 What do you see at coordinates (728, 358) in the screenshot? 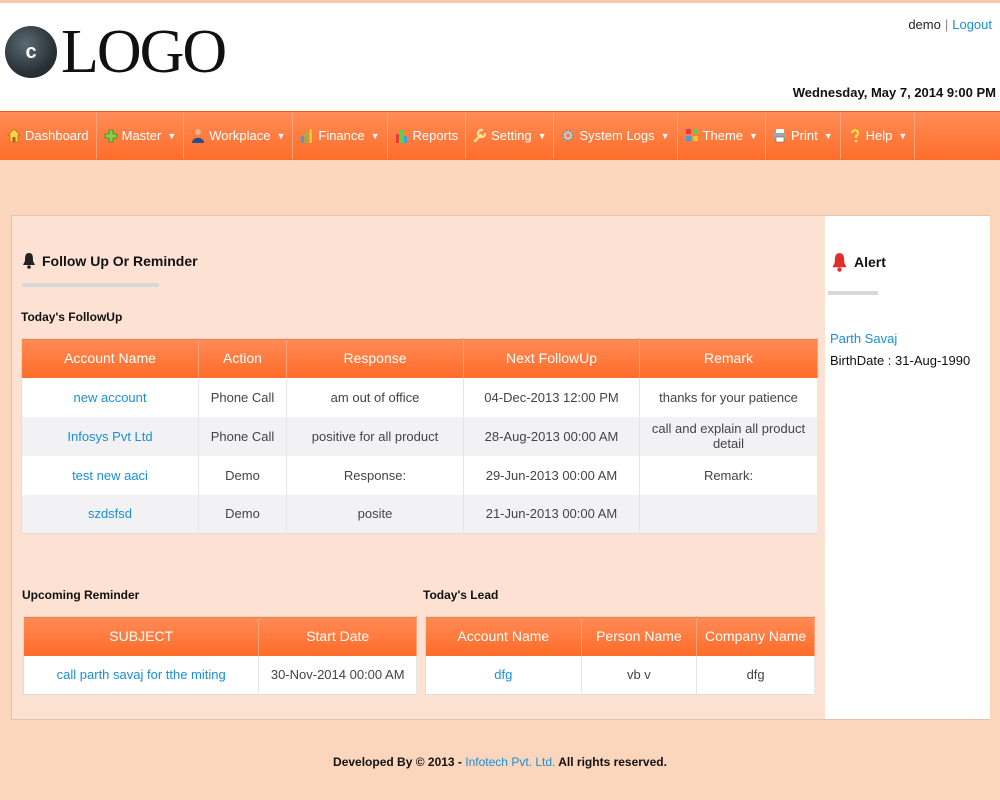
I see `col-remark: Remark` at bounding box center [728, 358].